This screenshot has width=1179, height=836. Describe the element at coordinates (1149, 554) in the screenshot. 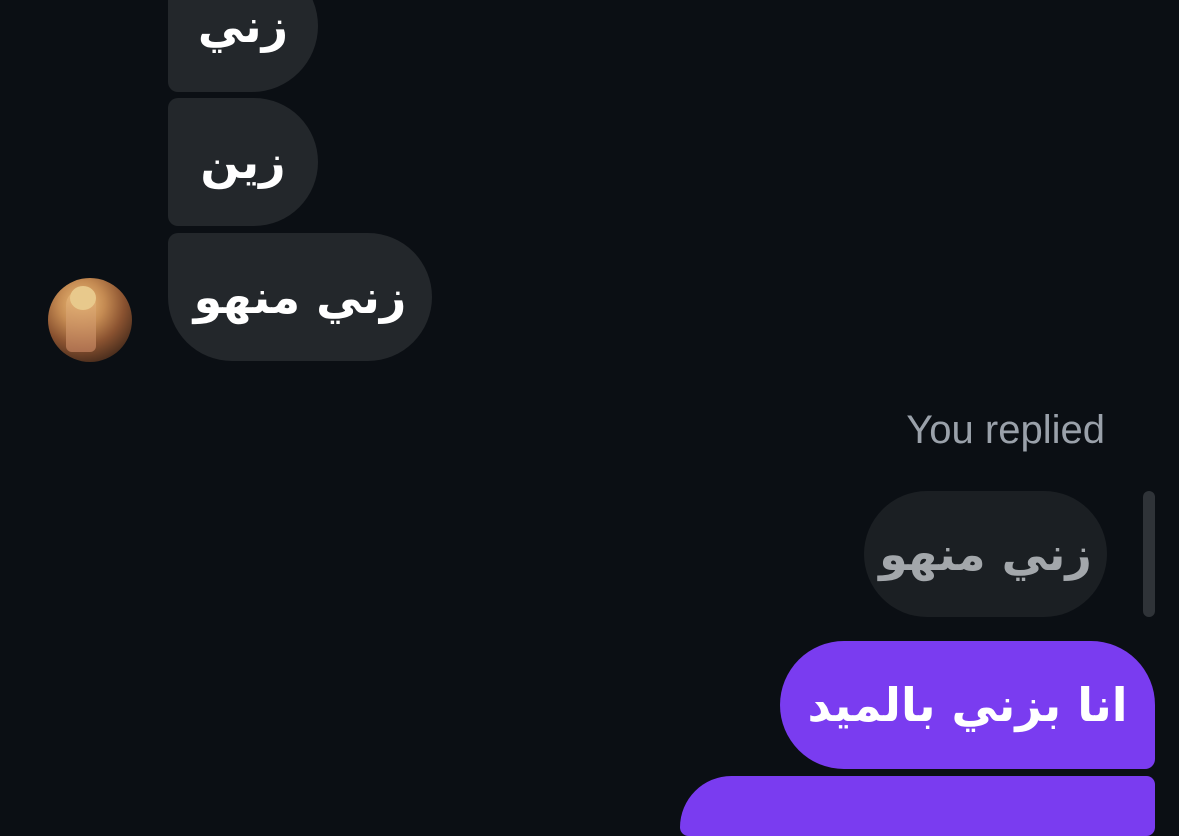

I see `quote-indicator-bar` at that location.